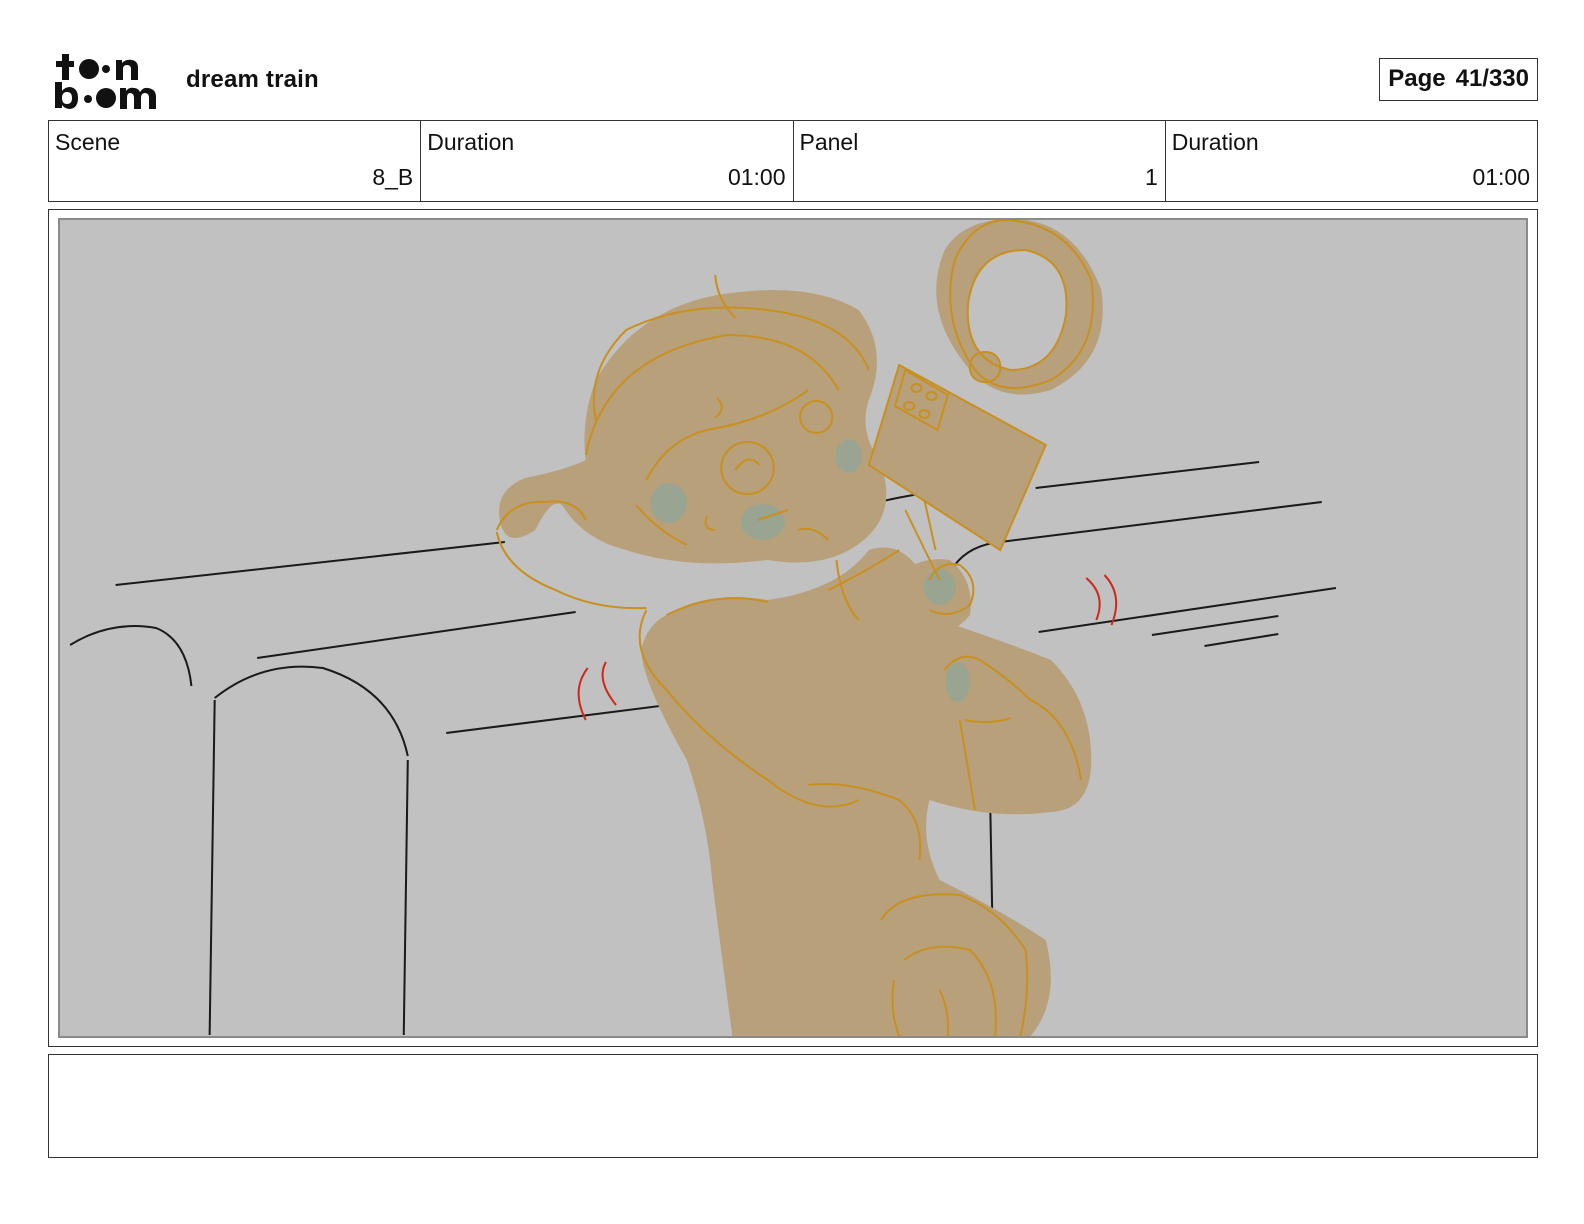  Describe the element at coordinates (1351, 161) in the screenshot. I see `panel-duration-cell: Duration 01:00` at that location.